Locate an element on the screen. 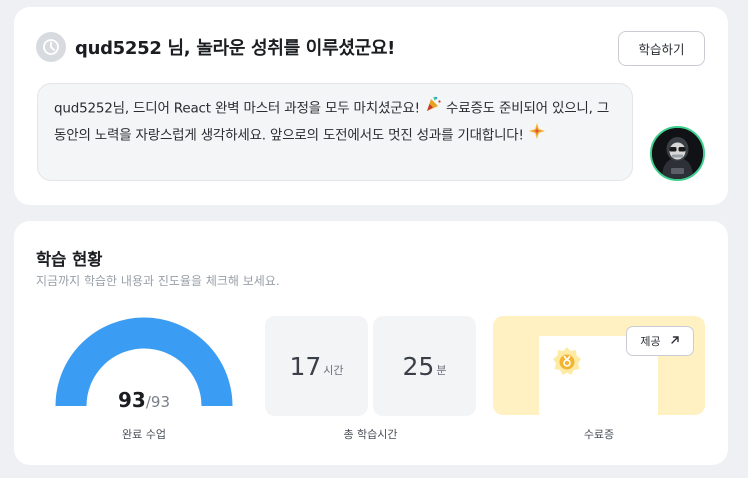  completion-value: 93/93 is located at coordinates (144, 400).